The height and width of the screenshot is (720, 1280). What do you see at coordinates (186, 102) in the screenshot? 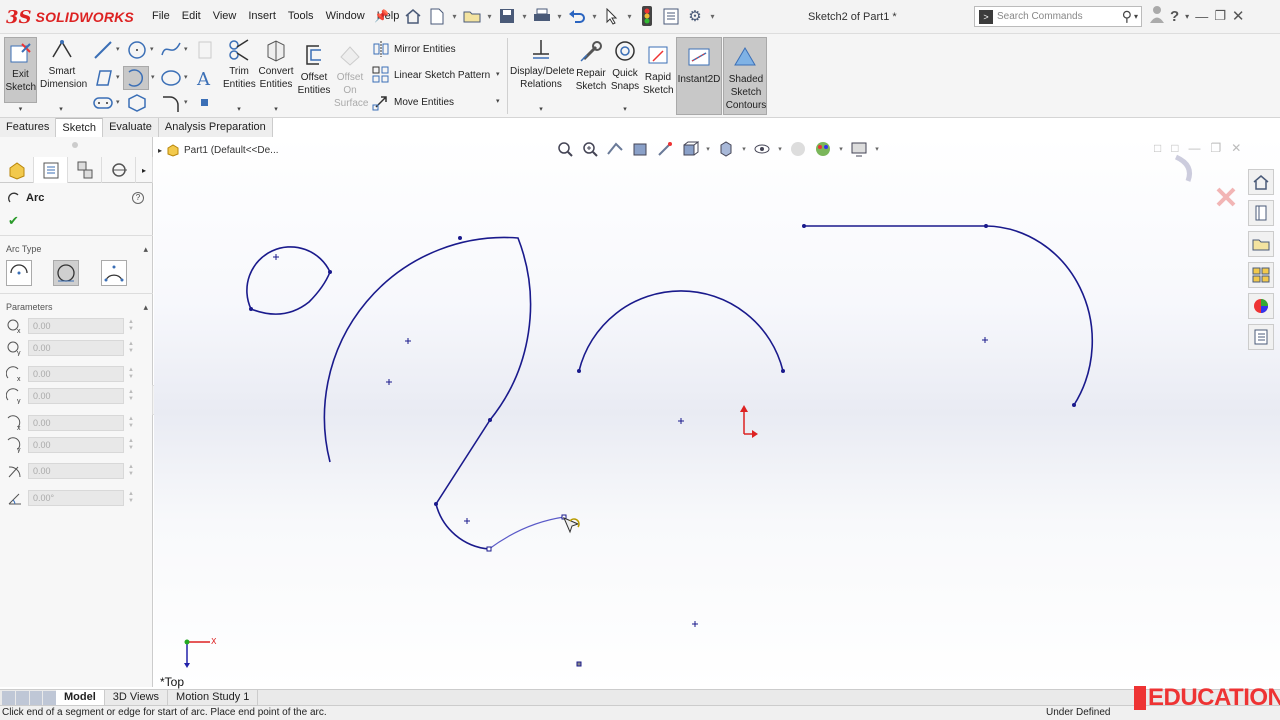
I see `fillet-dropdown-icon: ▾` at bounding box center [186, 102].